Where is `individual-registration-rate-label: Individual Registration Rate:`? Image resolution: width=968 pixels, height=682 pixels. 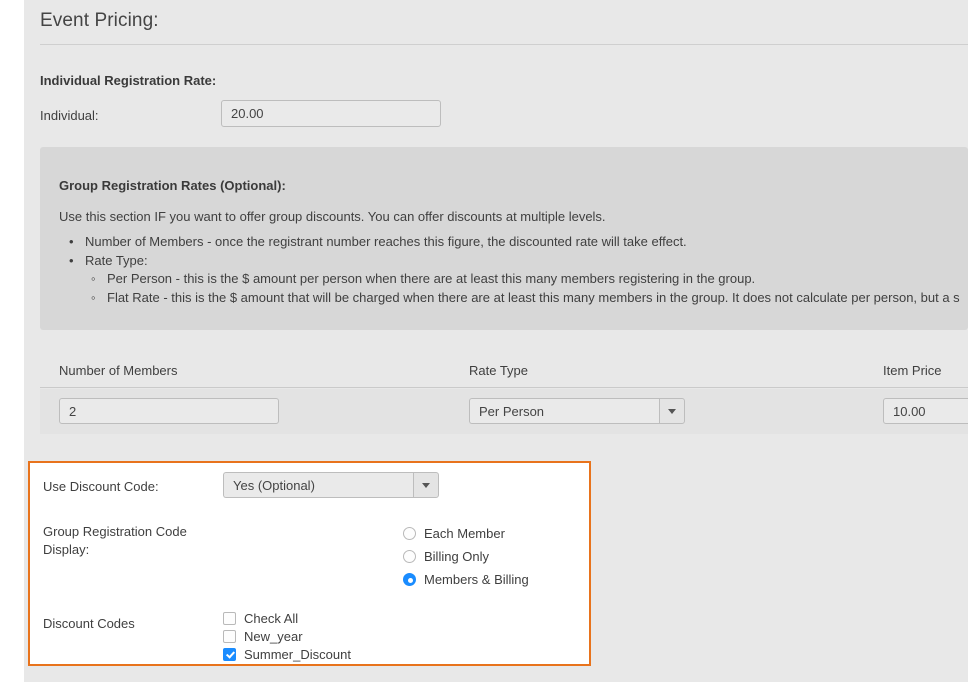 individual-registration-rate-label: Individual Registration Rate: is located at coordinates (128, 80).